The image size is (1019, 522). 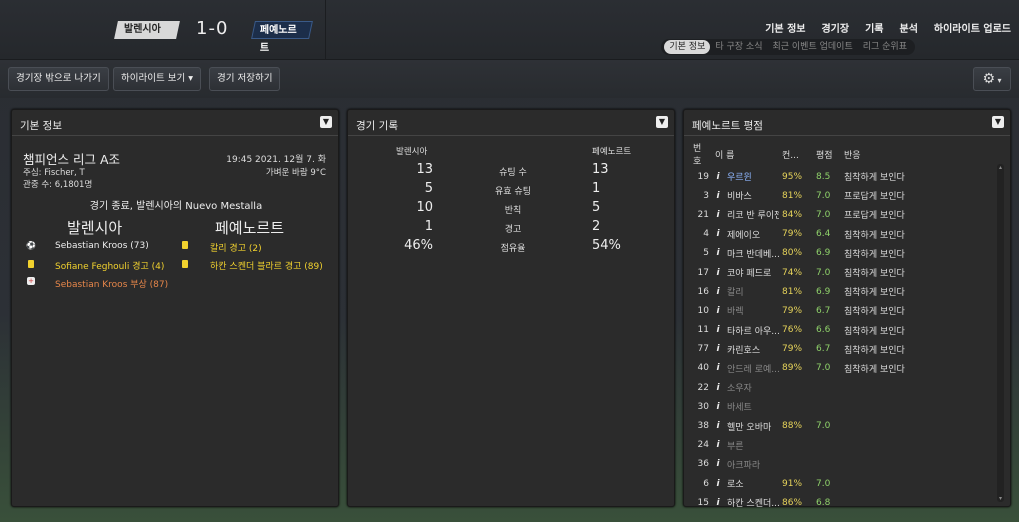 I want to click on pass-completion: 79%, so click(x=792, y=349).